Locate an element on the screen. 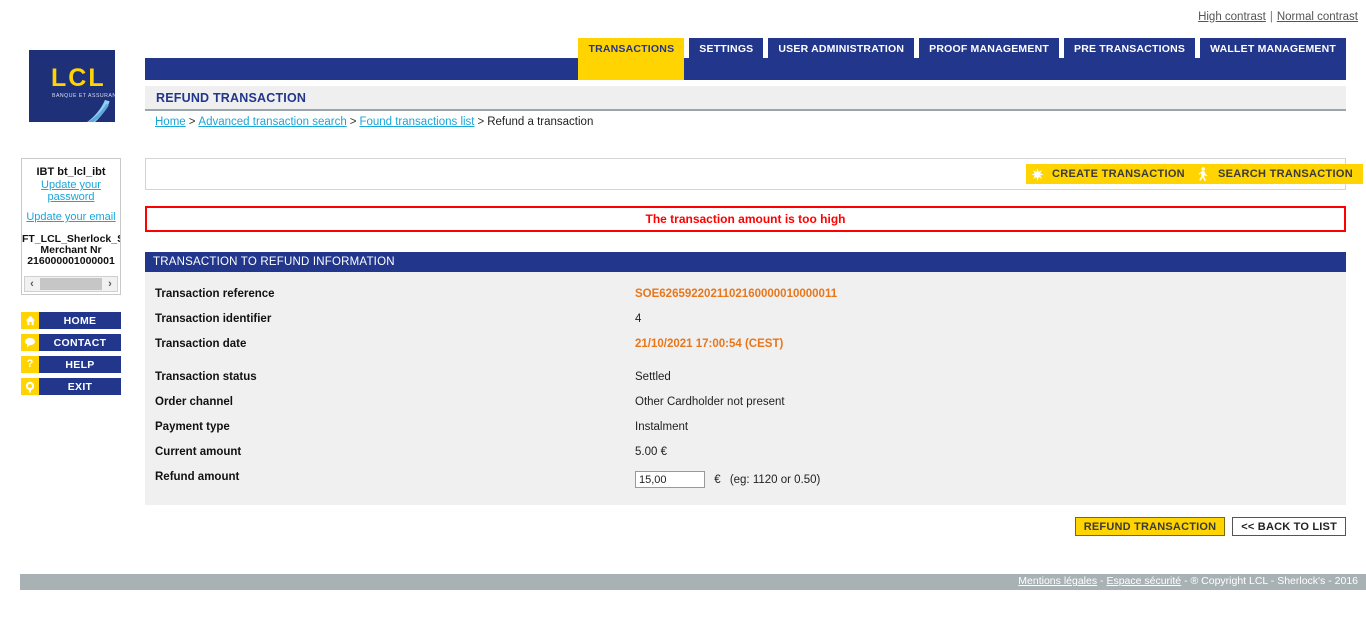 The height and width of the screenshot is (619, 1366). walking-person-icon is located at coordinates (1203, 174).